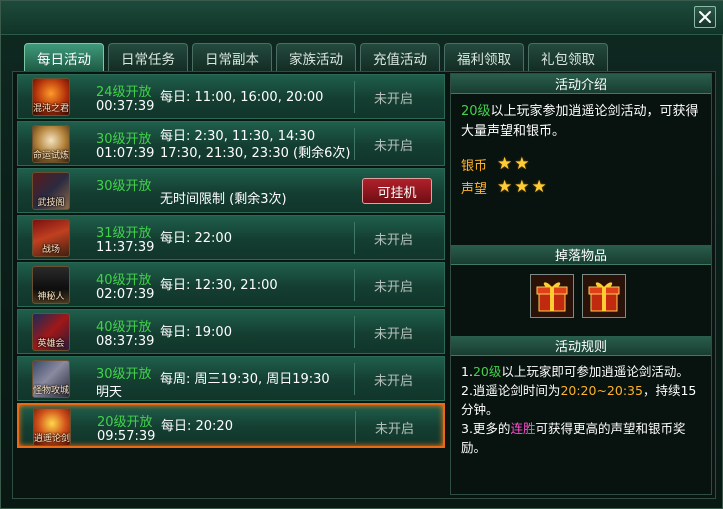 The width and height of the screenshot is (723, 509). Describe the element at coordinates (51, 97) in the screenshot. I see `chaos-lord-icon: 混沌之君` at that location.